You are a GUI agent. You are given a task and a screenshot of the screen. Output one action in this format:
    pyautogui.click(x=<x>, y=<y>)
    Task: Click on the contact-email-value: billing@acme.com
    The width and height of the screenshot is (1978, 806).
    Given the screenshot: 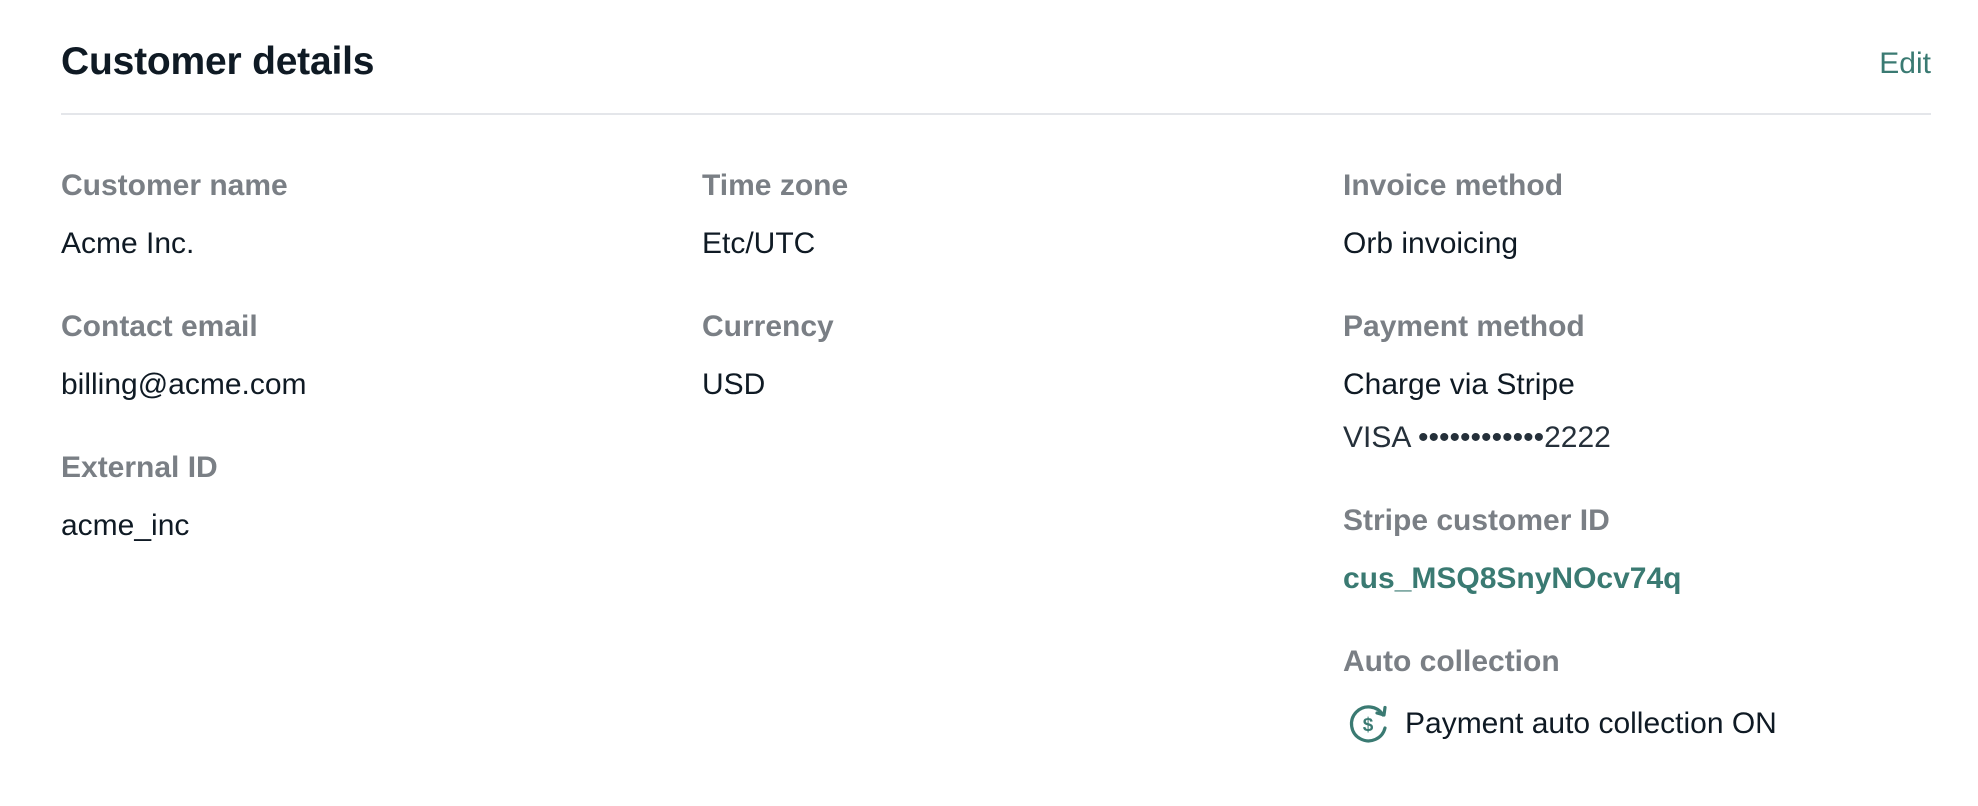 What is the action you would take?
    pyautogui.click(x=184, y=384)
    